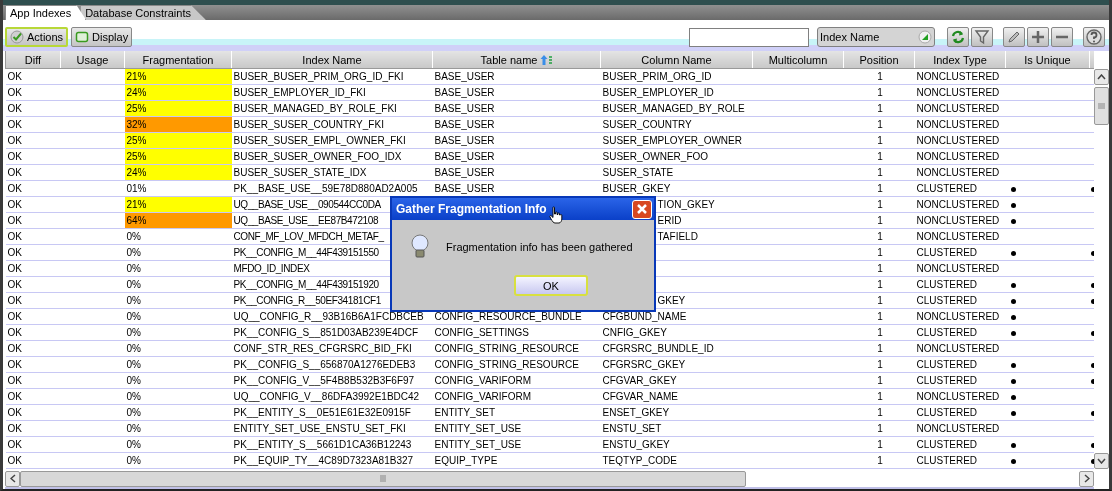 Image resolution: width=1112 pixels, height=491 pixels. I want to click on add-button, so click(1038, 37).